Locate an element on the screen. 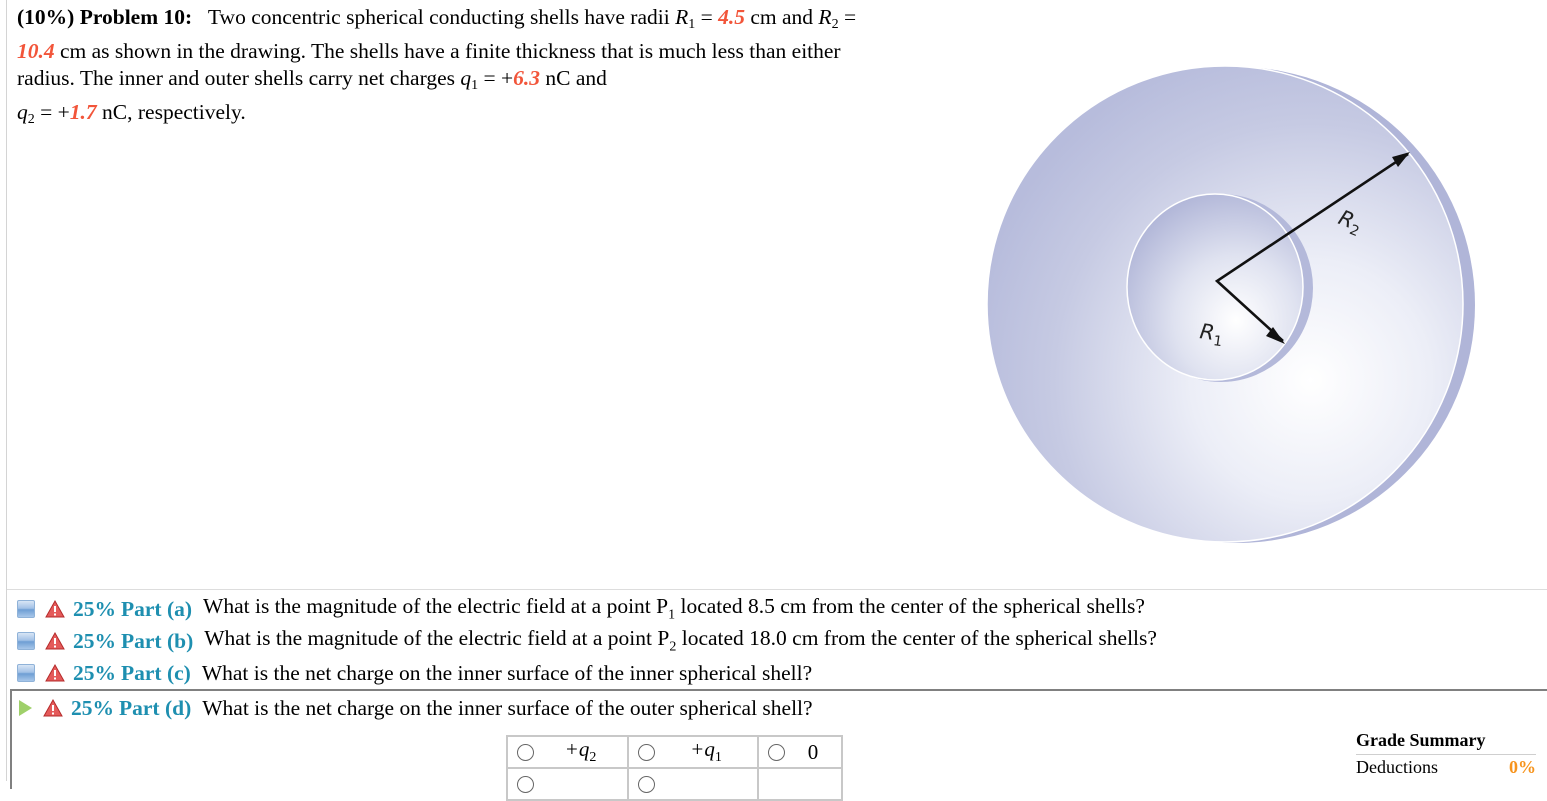 Image resolution: width=1547 pixels, height=801 pixels. part-b-label: 25% Part (b) is located at coordinates (133, 641).